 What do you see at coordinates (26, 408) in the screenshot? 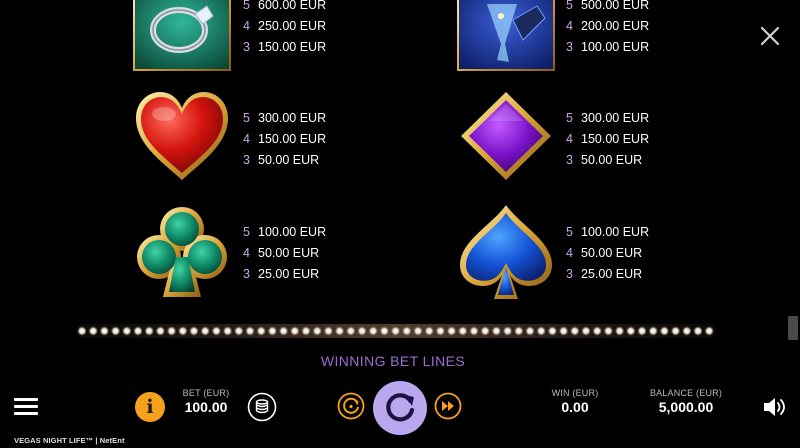
I see `menu-icon` at bounding box center [26, 408].